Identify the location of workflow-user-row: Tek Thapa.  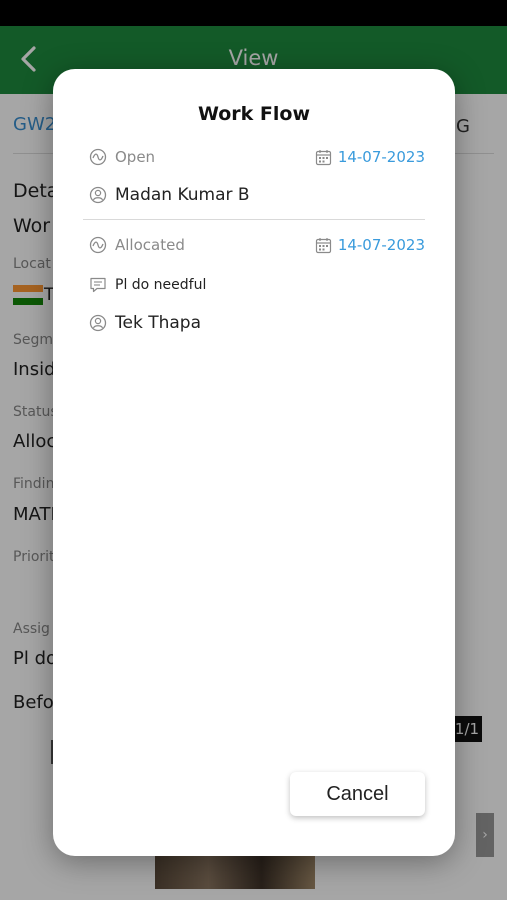
(257, 323).